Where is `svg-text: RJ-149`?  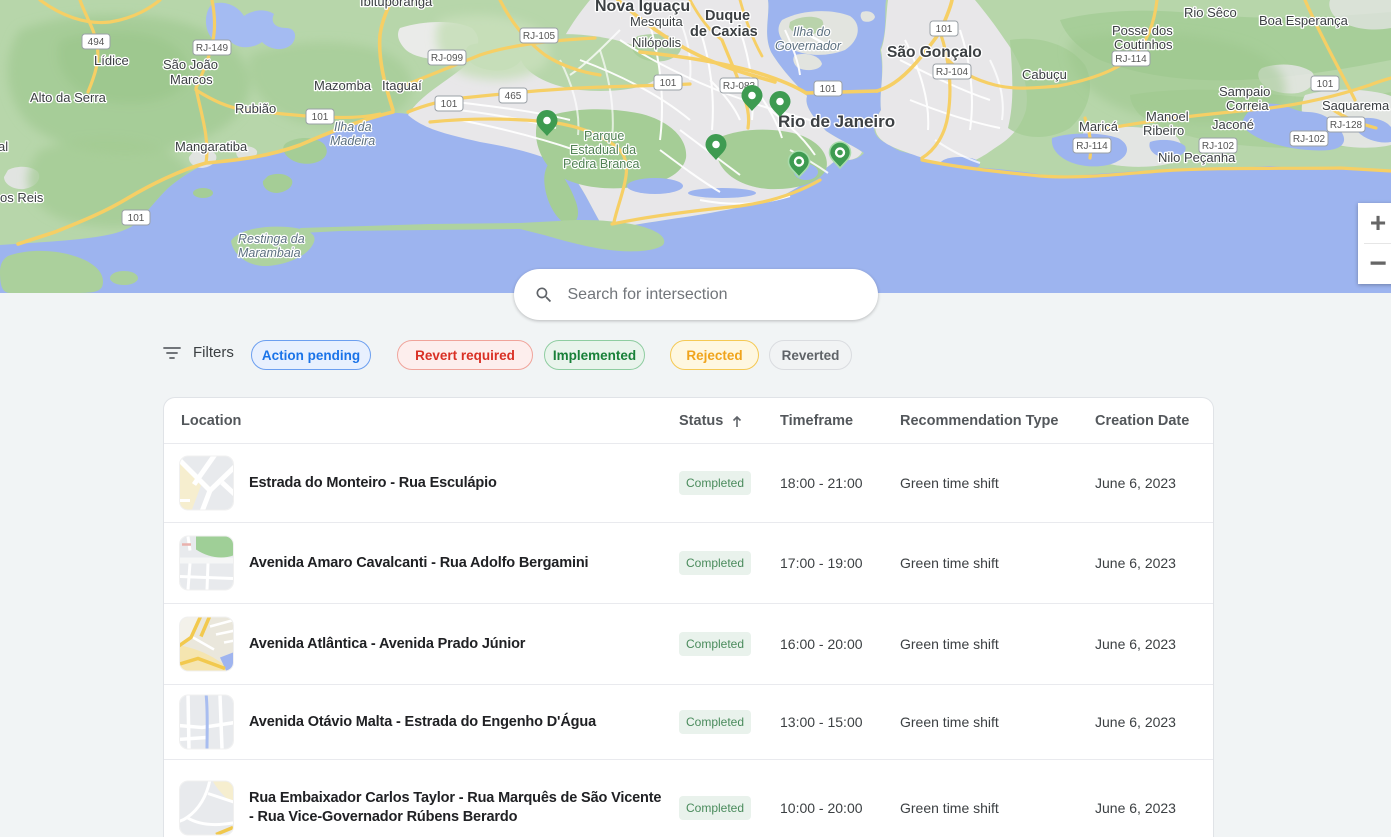 svg-text: RJ-149 is located at coordinates (212, 48).